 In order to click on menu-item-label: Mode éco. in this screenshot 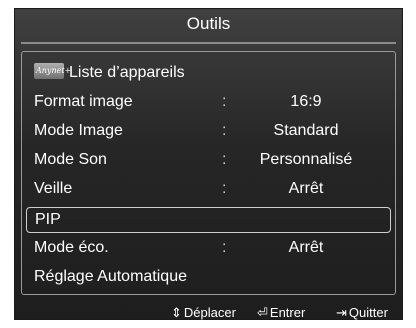, I will do `click(71, 247)`.